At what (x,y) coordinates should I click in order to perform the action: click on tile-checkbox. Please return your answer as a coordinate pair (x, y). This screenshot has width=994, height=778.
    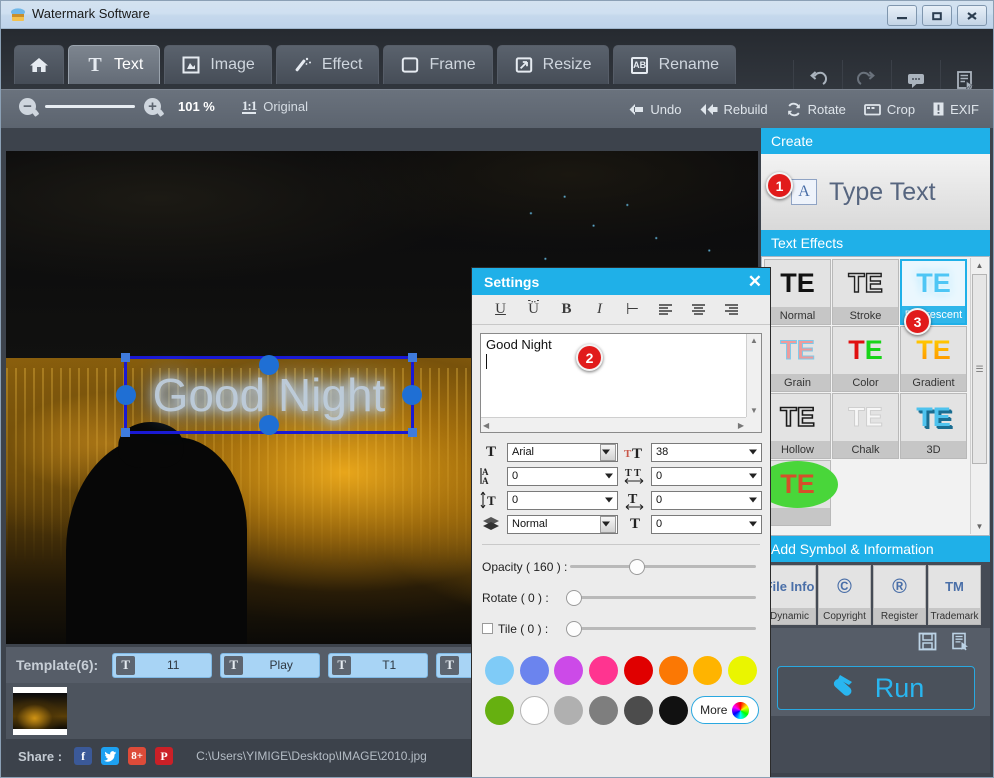
    Looking at the image, I should click on (487, 628).